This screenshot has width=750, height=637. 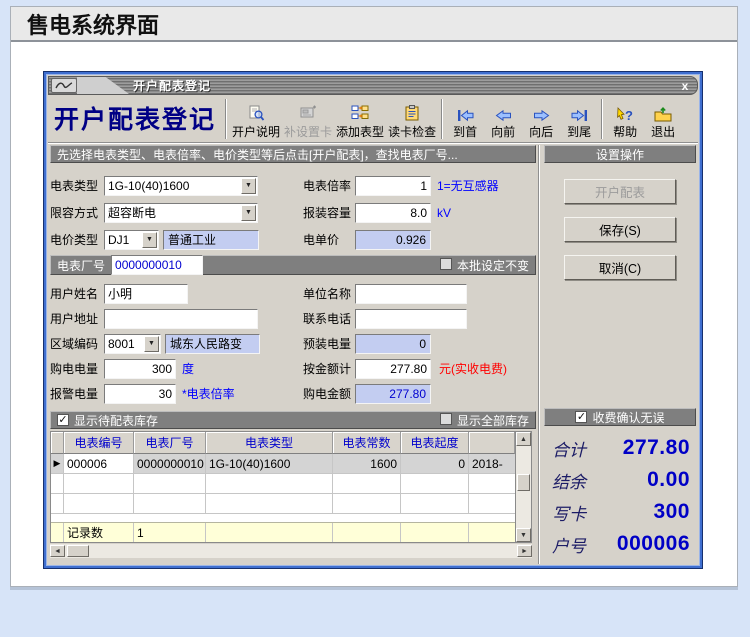 What do you see at coordinates (541, 131) in the screenshot?
I see `toolbar-button-label: 向后` at bounding box center [541, 131].